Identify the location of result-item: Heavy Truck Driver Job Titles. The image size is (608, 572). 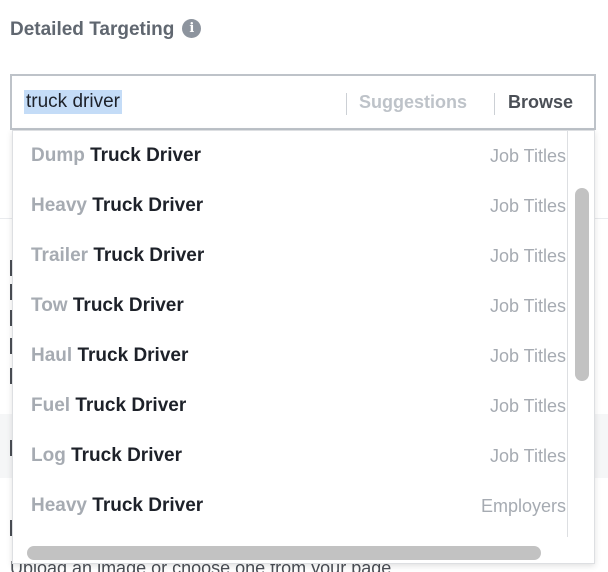
(290, 206).